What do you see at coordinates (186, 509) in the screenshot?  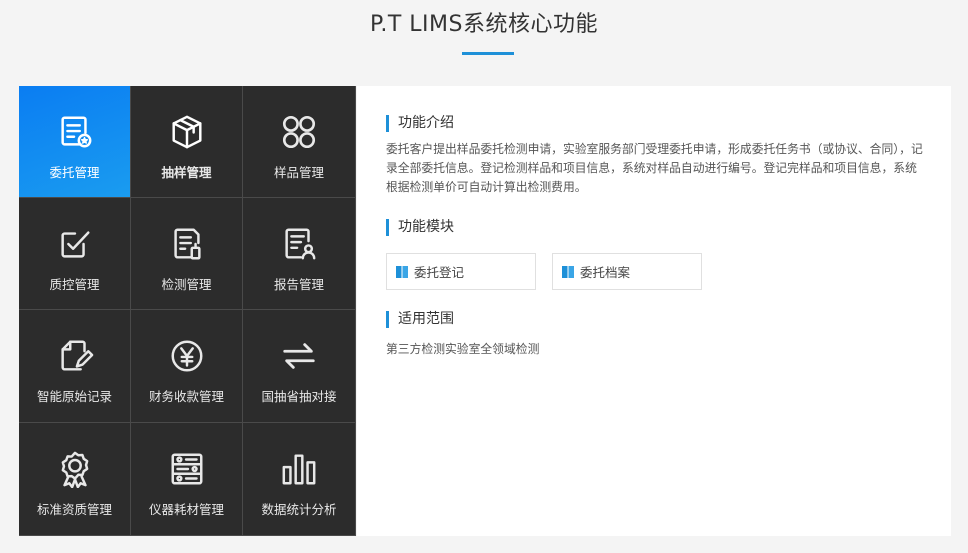 I see `tile-label: 仪器耗材管理` at bounding box center [186, 509].